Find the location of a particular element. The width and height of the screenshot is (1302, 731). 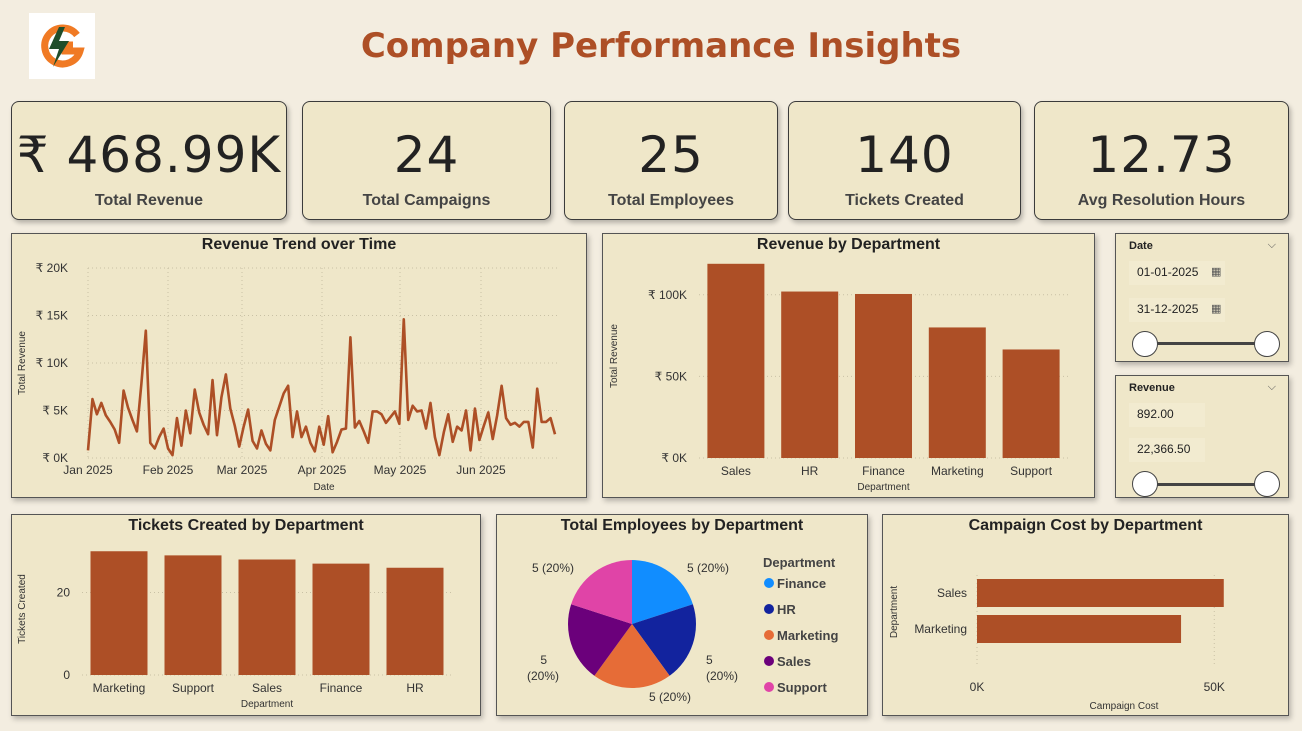

revenue-range-track is located at coordinates (1205, 484).